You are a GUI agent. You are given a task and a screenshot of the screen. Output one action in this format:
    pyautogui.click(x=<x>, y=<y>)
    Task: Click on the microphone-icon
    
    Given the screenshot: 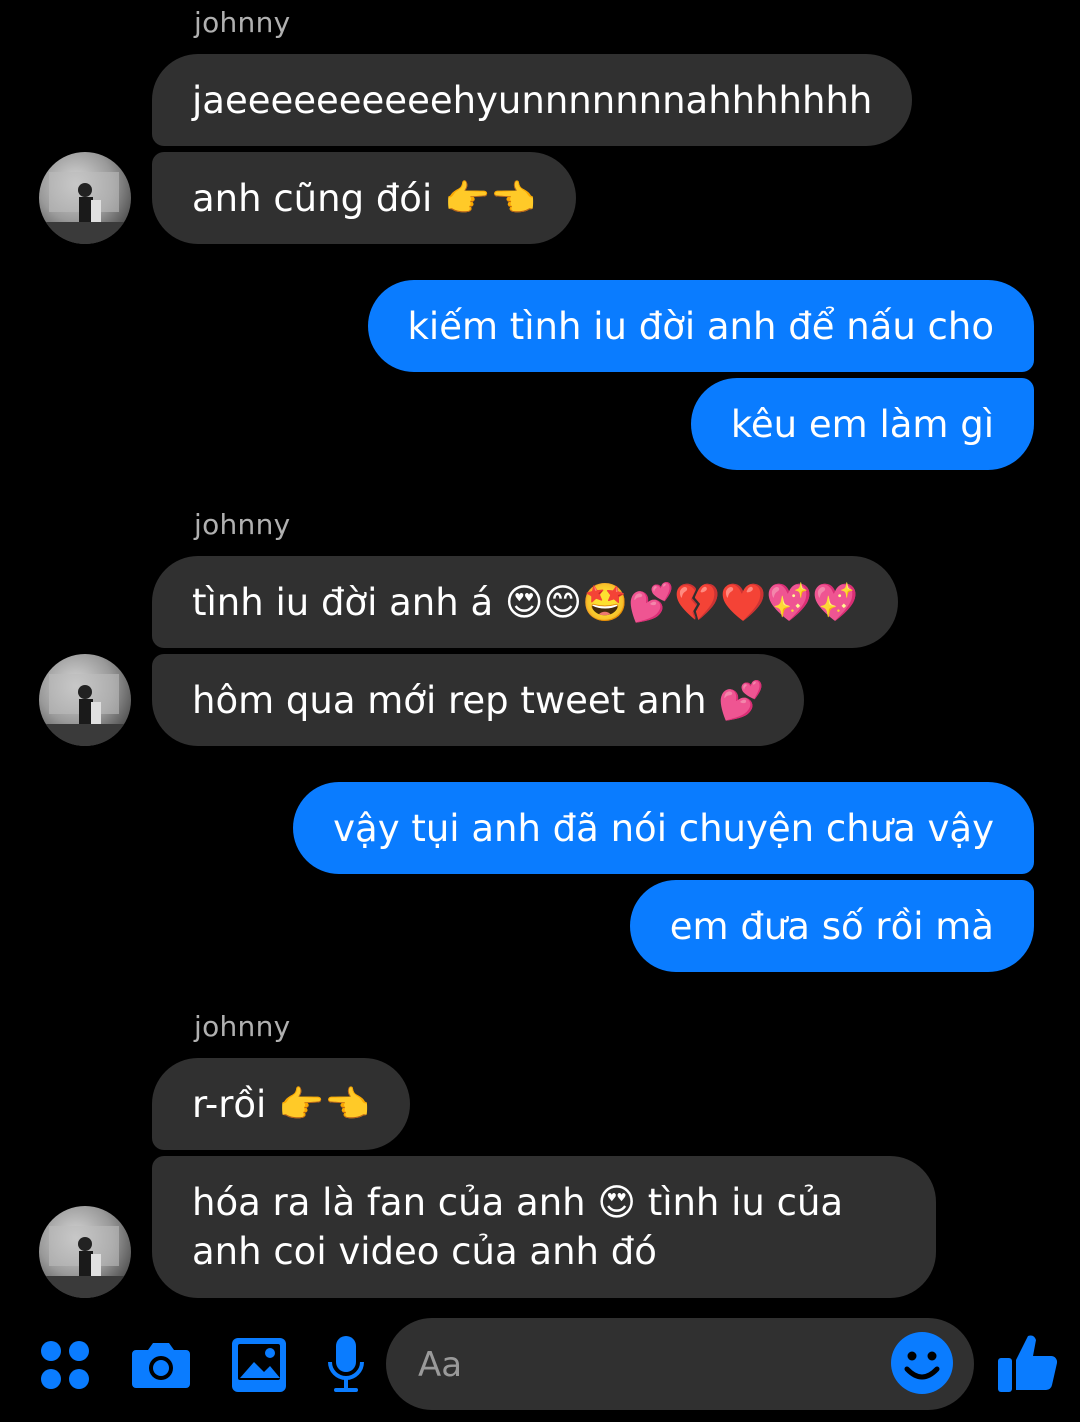 What is the action you would take?
    pyautogui.click(x=346, y=1367)
    